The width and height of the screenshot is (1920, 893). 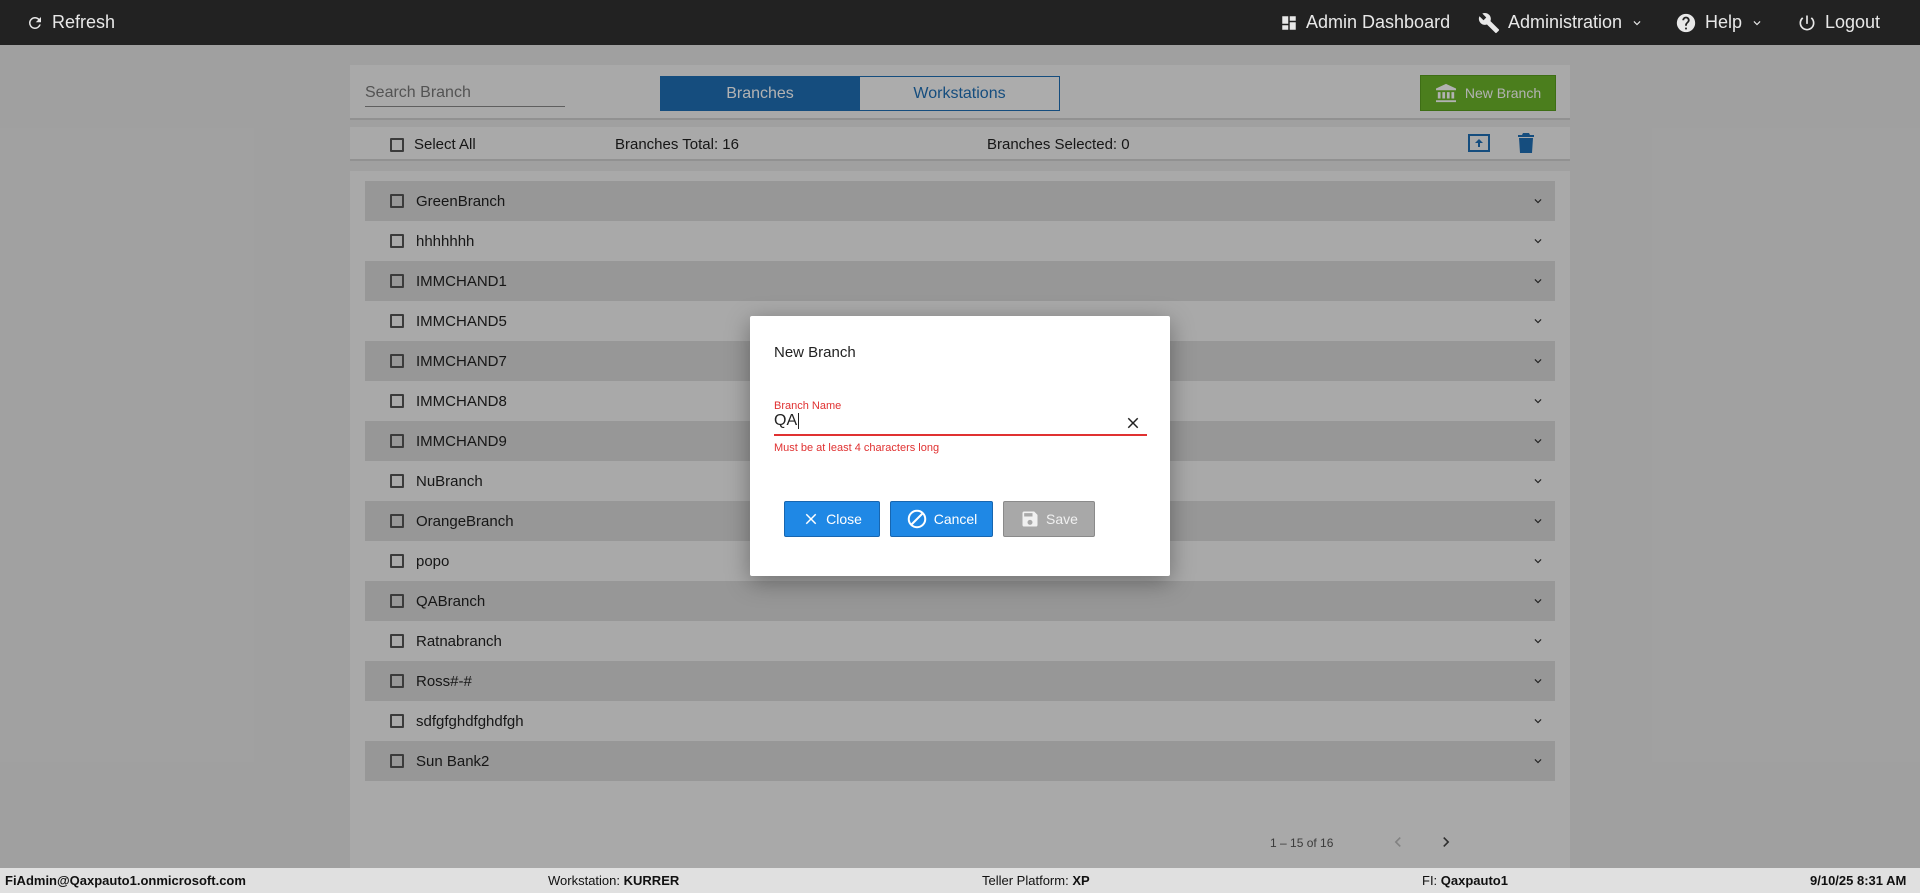 I want to click on current-user: FiAdmin@Qaxpauto1.onmicrosoft.com, so click(x=125, y=880).